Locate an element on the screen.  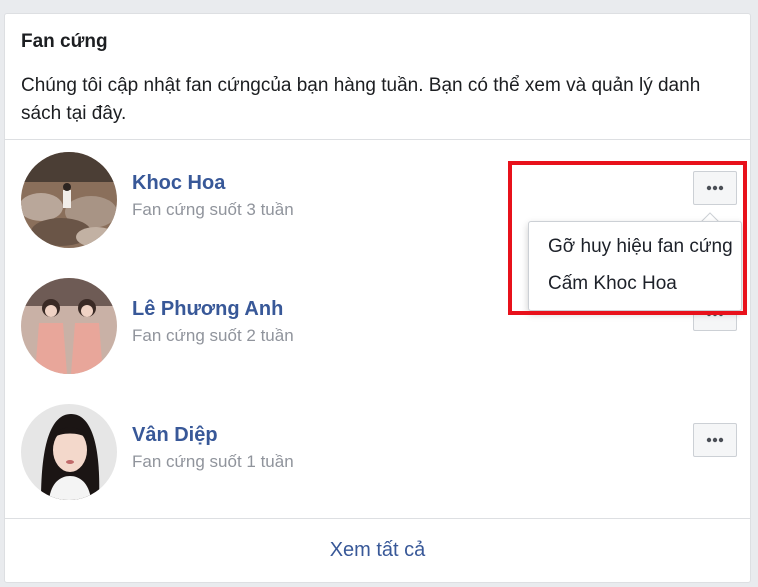
fan-name: Lê Phương Anh is located at coordinates (207, 309).